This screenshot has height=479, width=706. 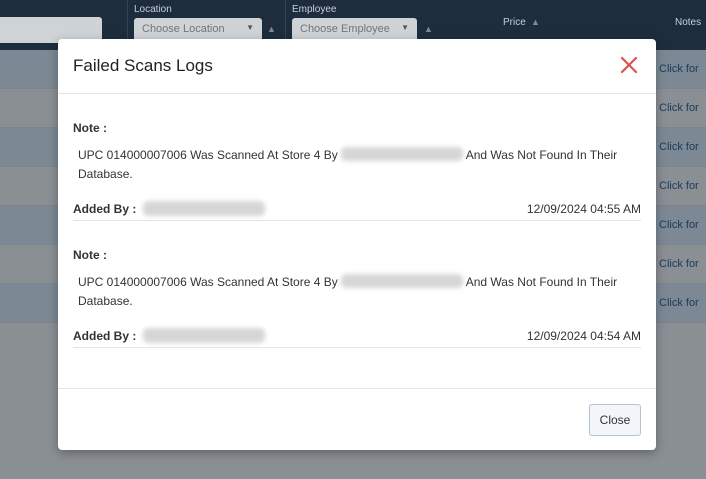 What do you see at coordinates (514, 22) in the screenshot?
I see `price-column-header: Price` at bounding box center [514, 22].